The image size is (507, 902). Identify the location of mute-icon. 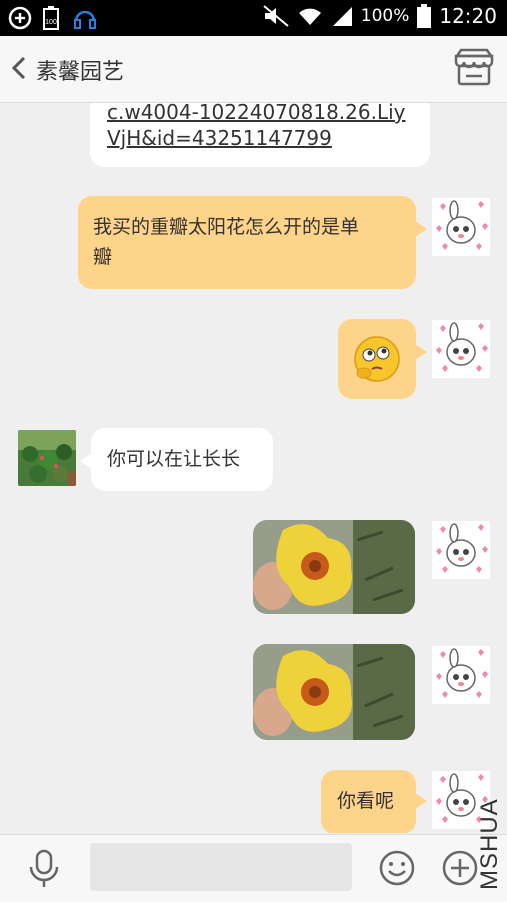
(276, 16).